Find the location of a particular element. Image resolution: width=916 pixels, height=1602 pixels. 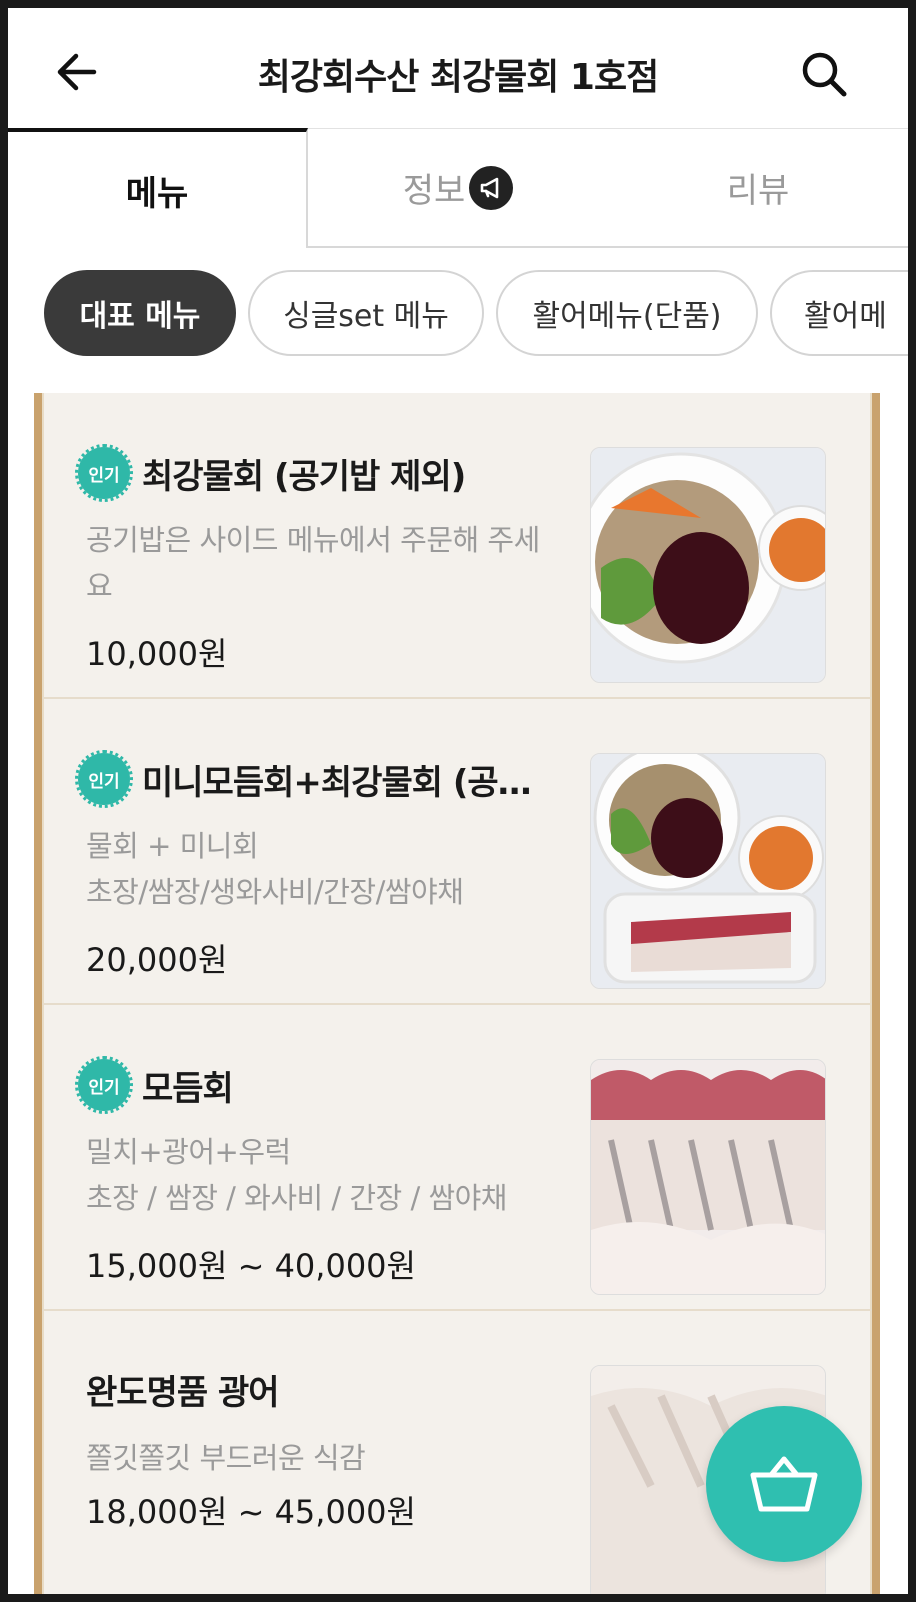

top-bar: 최강회수산 최강물회 1호점 is located at coordinates (458, 68).